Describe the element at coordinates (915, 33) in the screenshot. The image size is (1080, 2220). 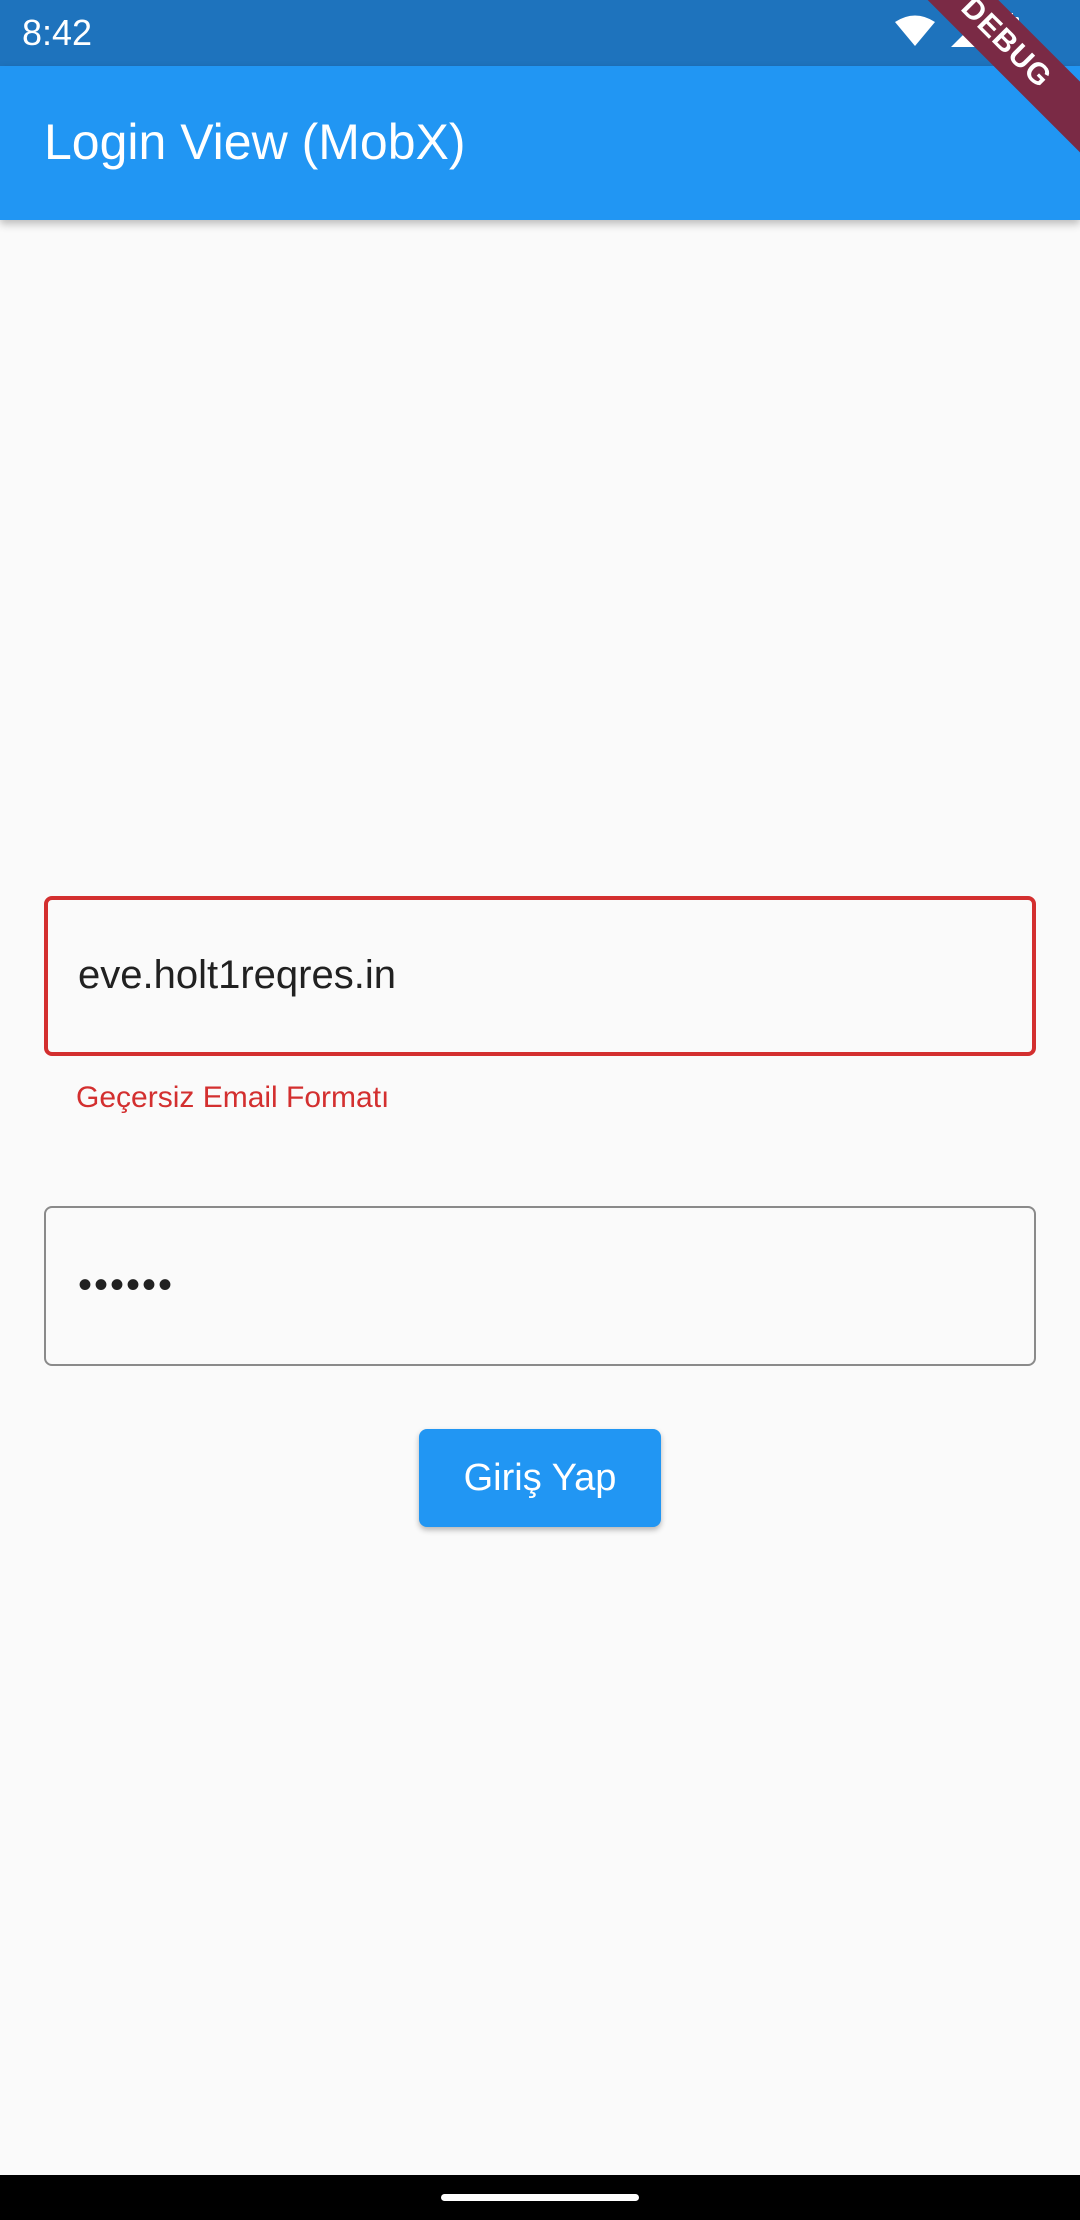
I see `wifi-icon` at that location.